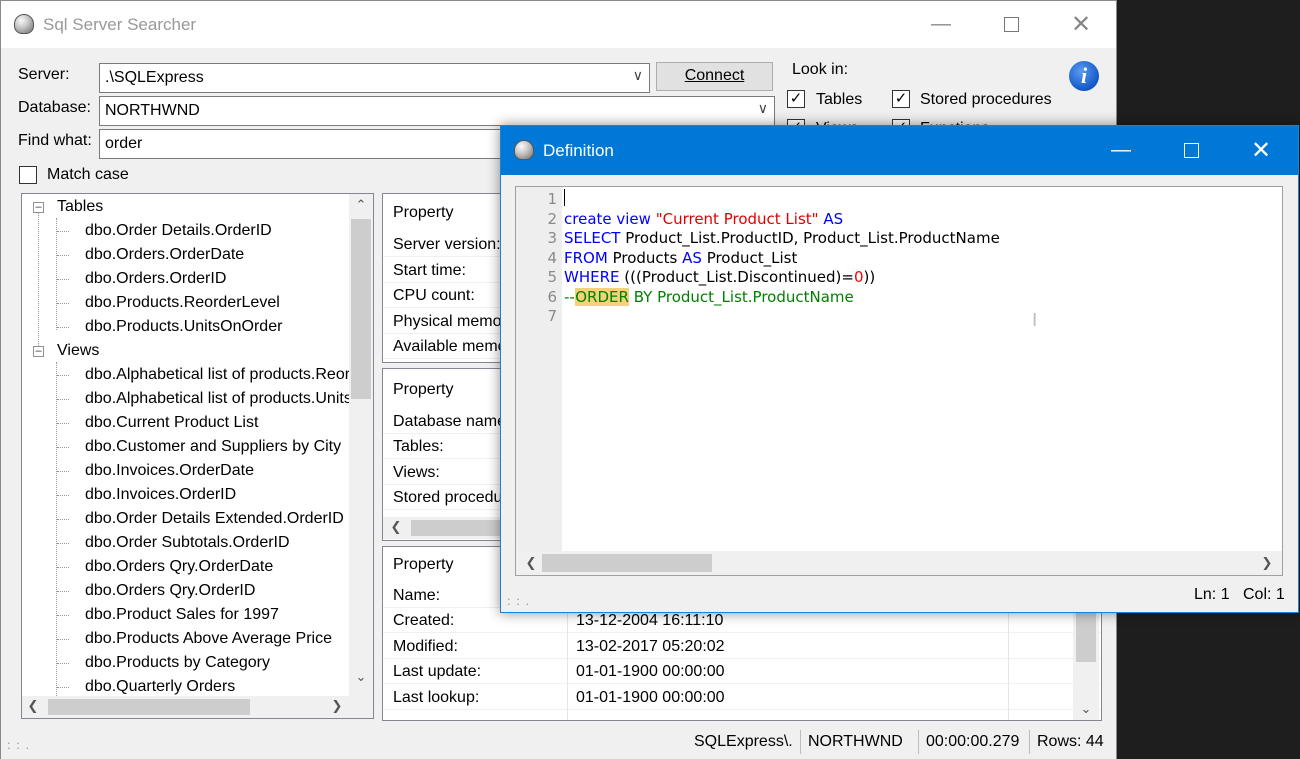 The width and height of the screenshot is (1300, 759). What do you see at coordinates (1084, 76) in the screenshot?
I see `info-icon: i` at bounding box center [1084, 76].